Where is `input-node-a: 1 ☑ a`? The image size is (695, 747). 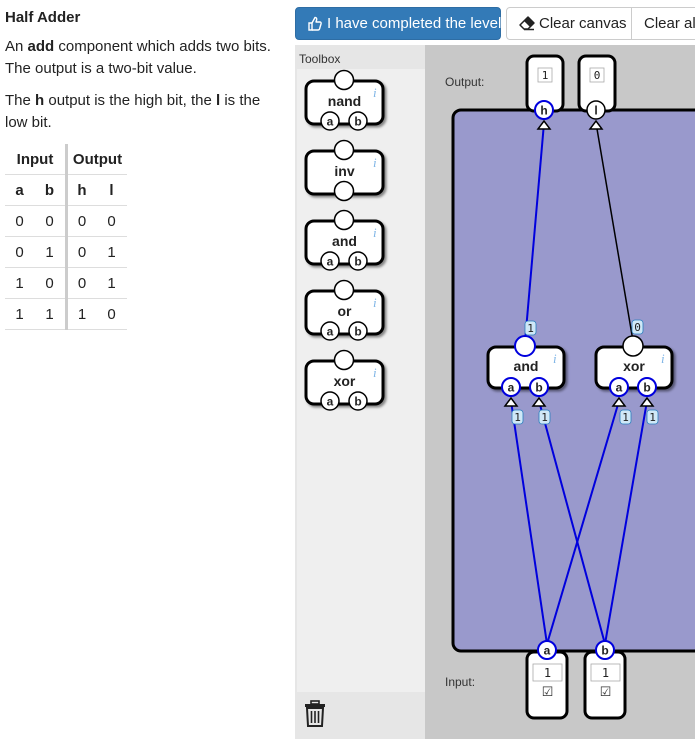
input-node-a: 1 ☑ a is located at coordinates (547, 680).